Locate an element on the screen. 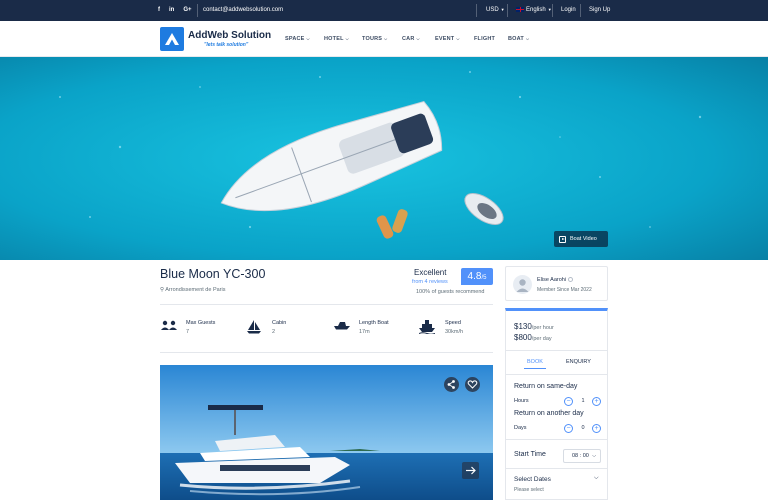  user-icon is located at coordinates (522, 285).